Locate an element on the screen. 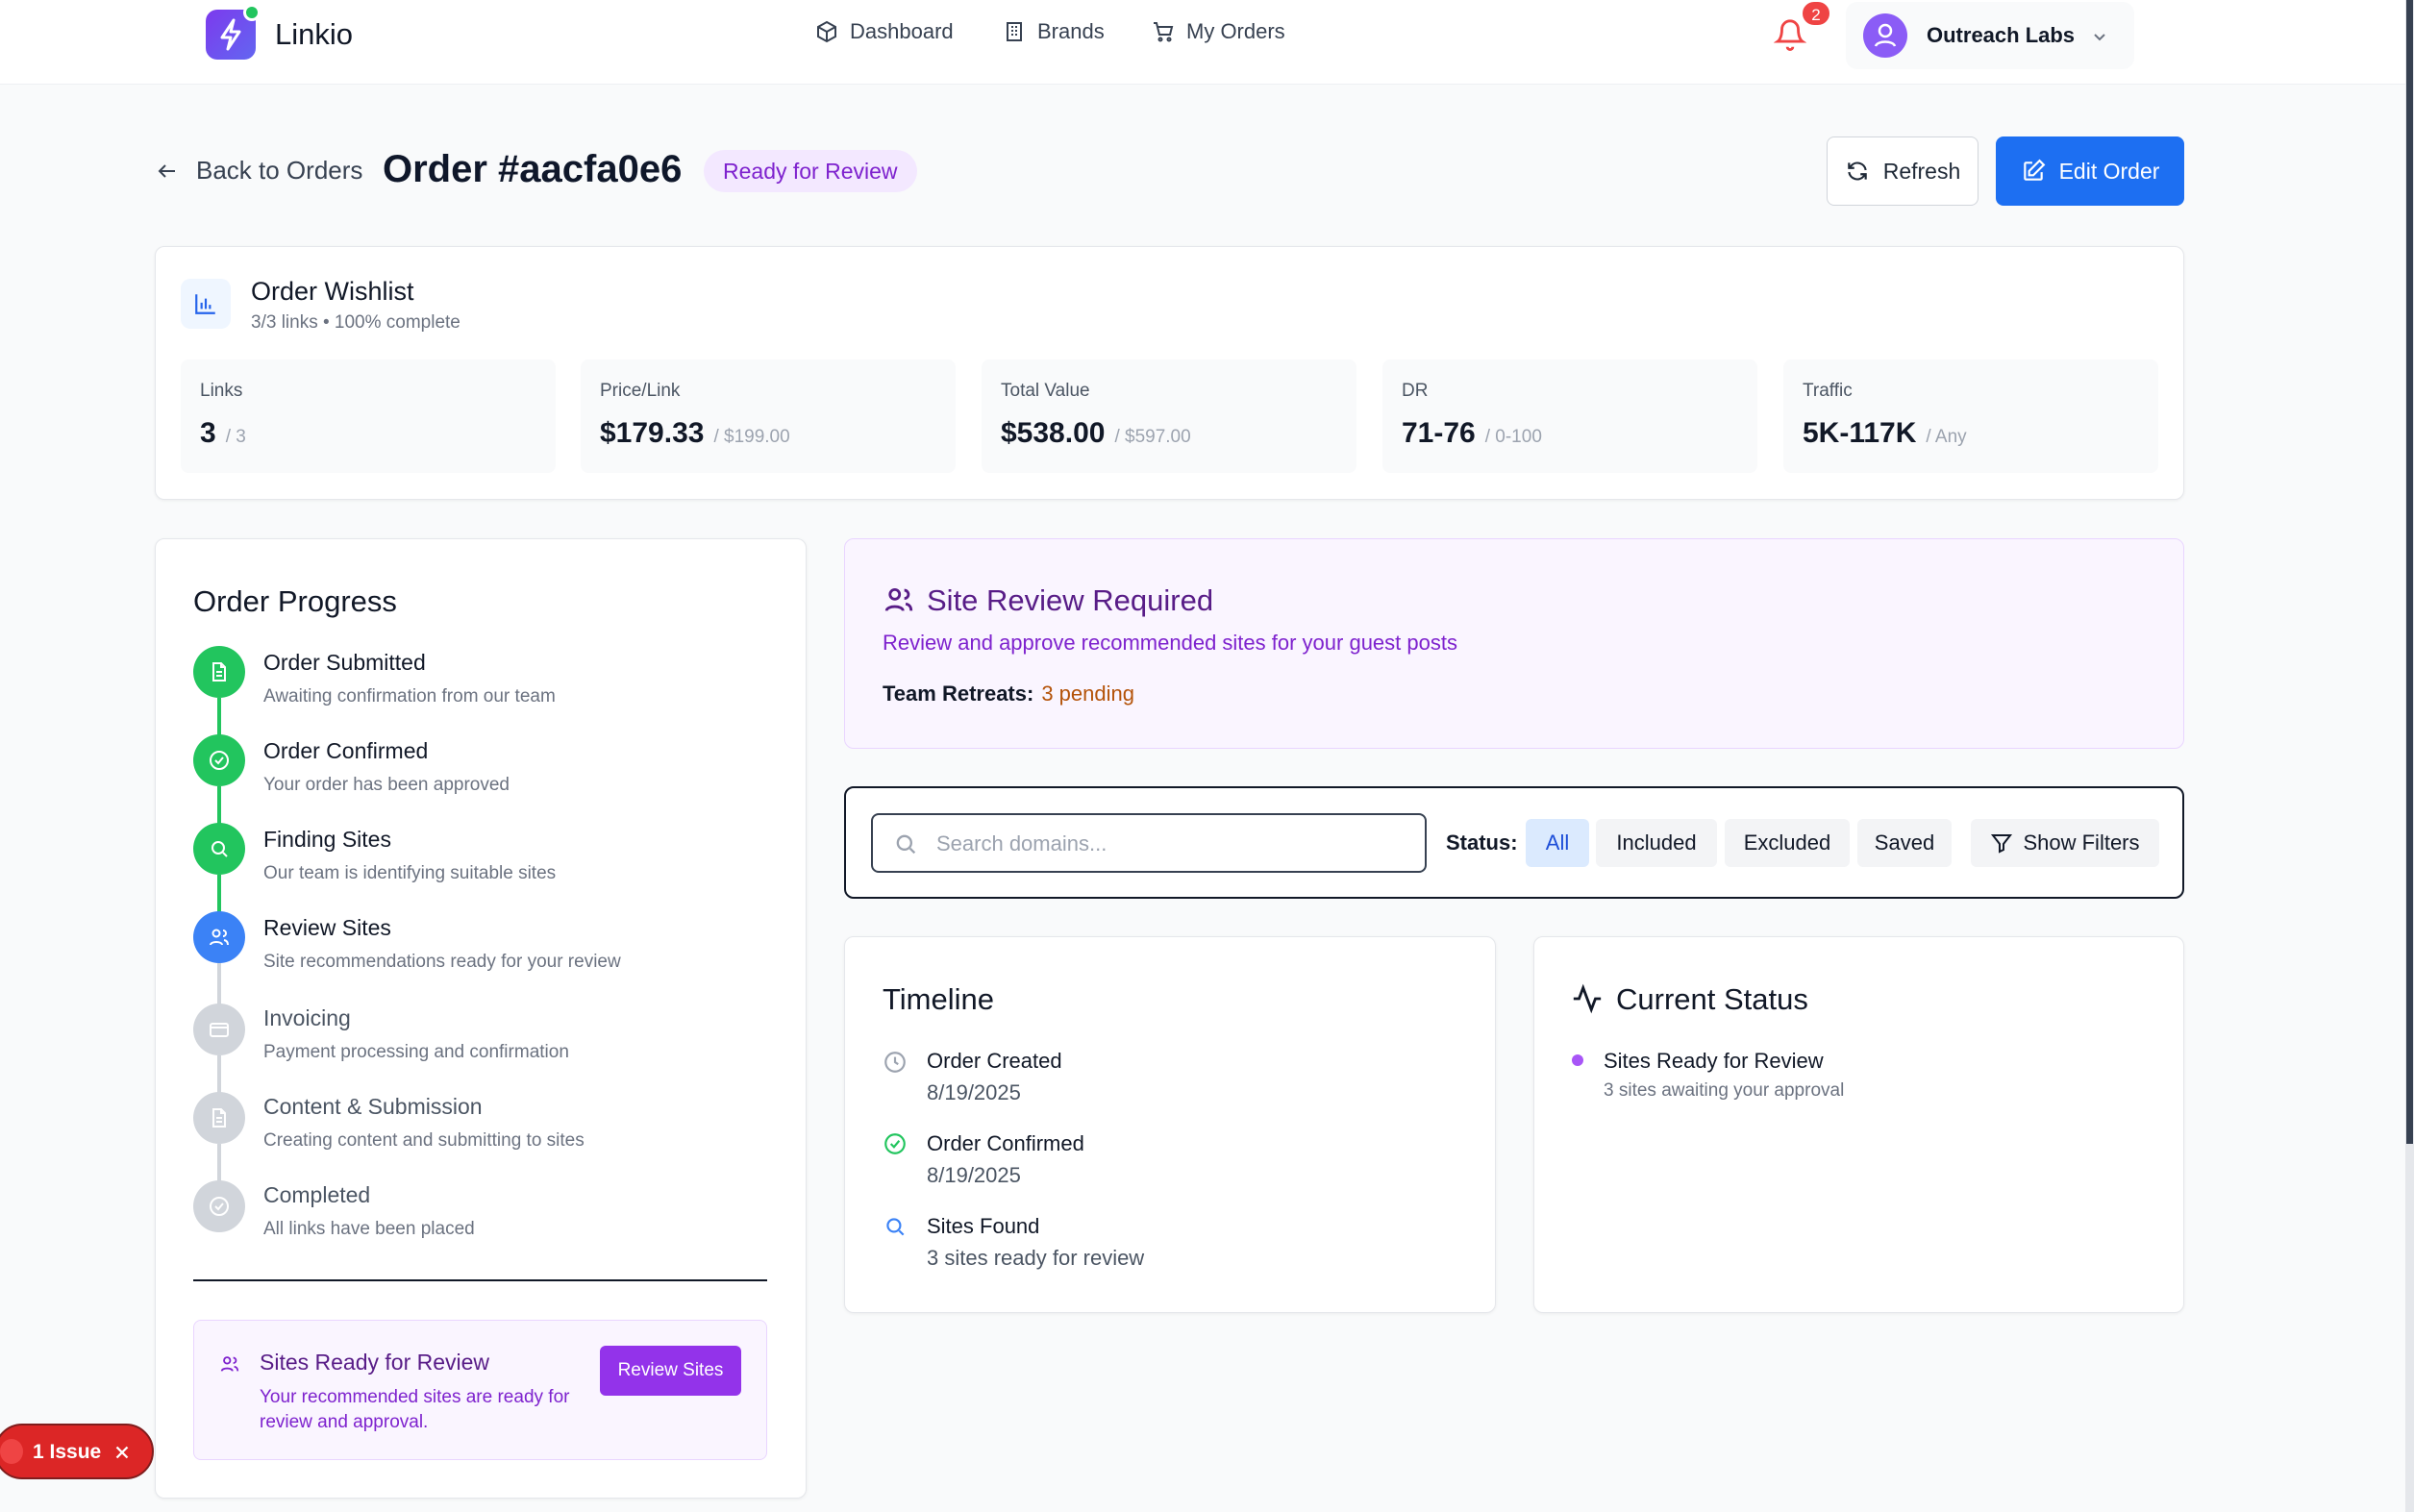 The image size is (2414, 1512). stat-links: Links 3/ 3 is located at coordinates (368, 416).